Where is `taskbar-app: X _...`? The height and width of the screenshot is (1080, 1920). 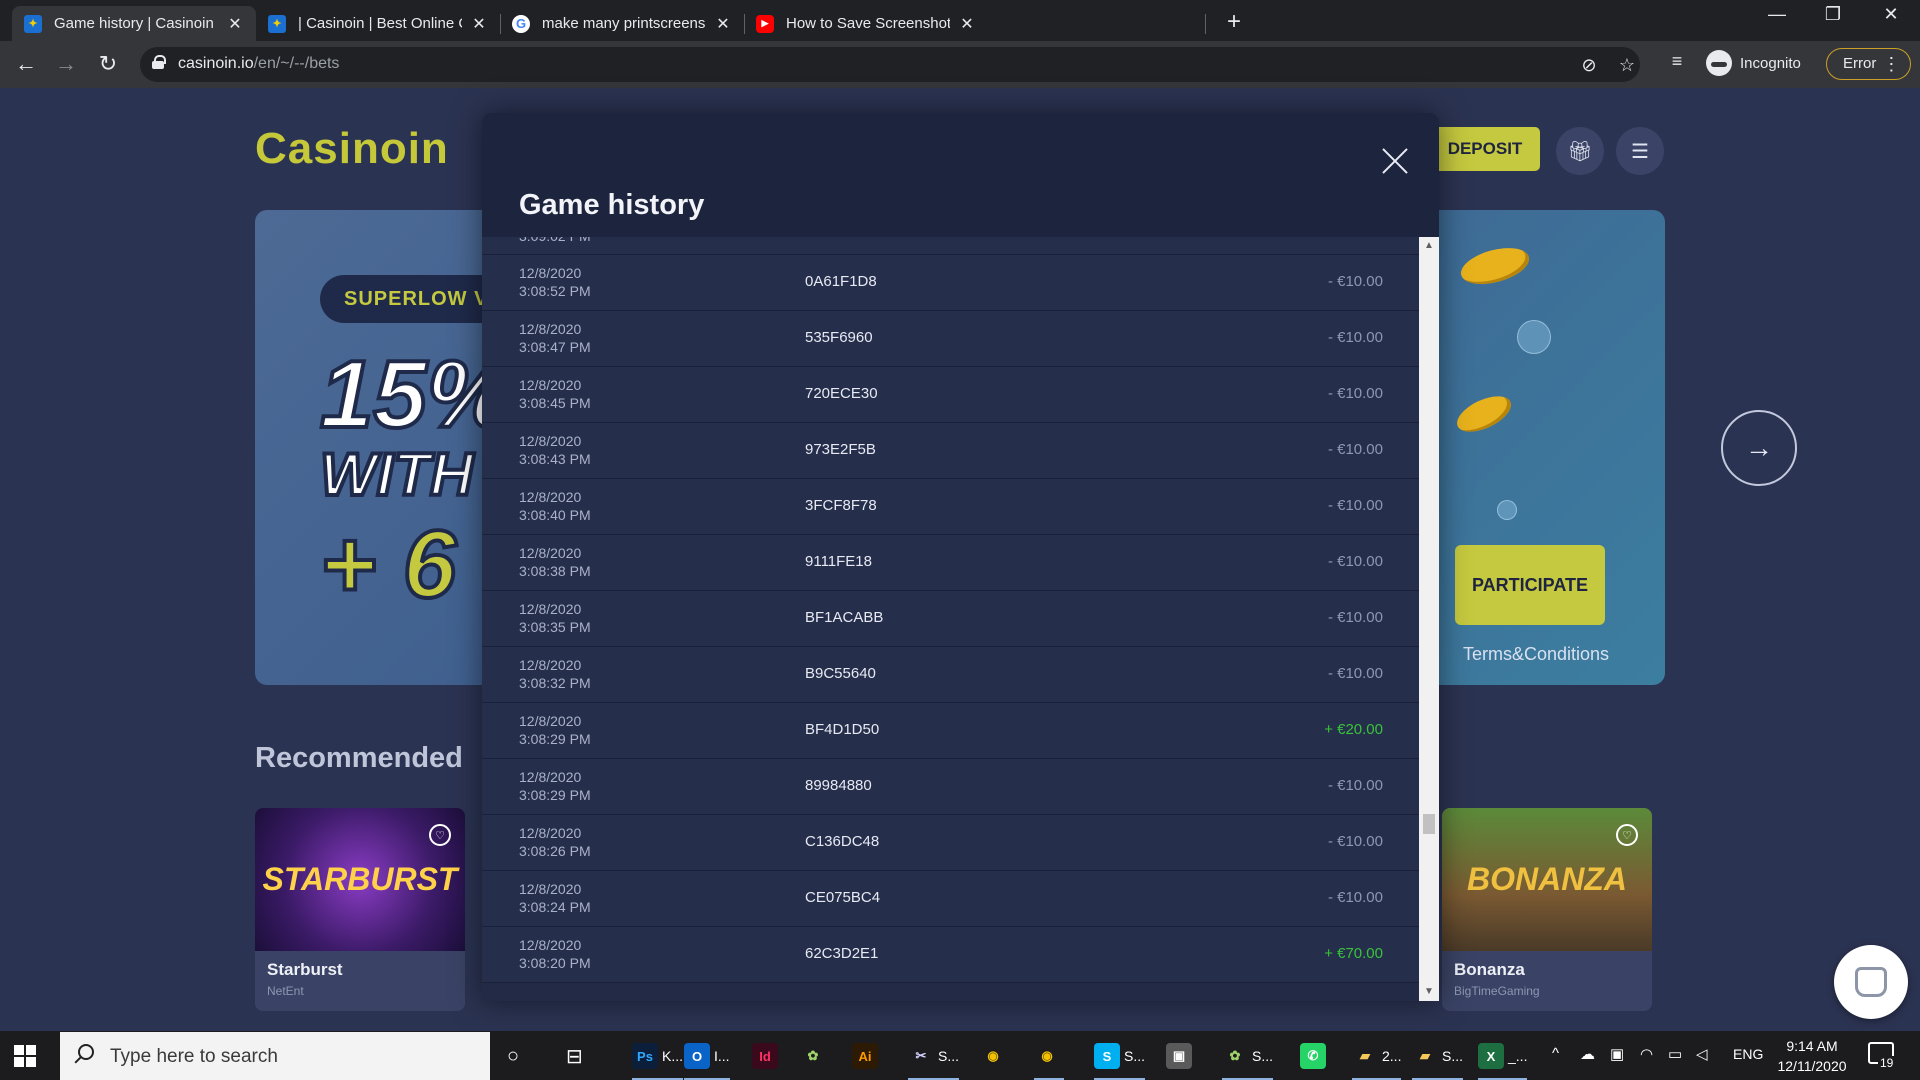
taskbar-app: X _... is located at coordinates (1503, 1058).